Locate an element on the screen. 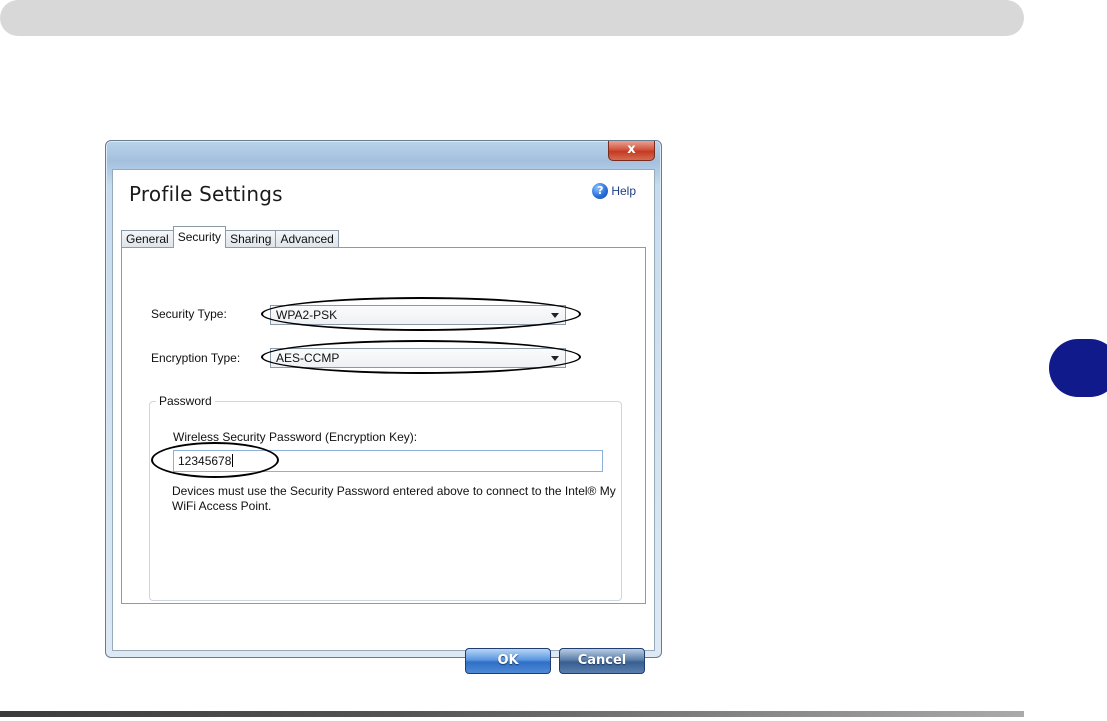 The height and width of the screenshot is (721, 1107). help-icon: ? is located at coordinates (600, 191).